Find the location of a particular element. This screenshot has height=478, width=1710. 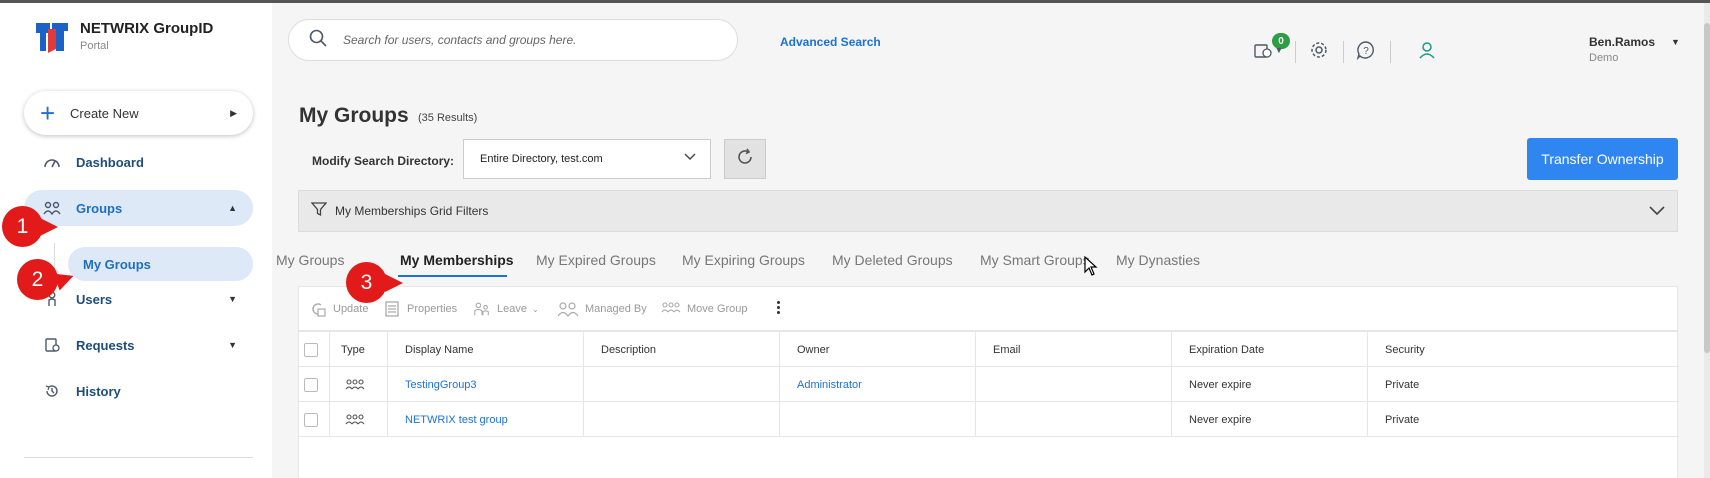

select-all-checkbox is located at coordinates (311, 349).